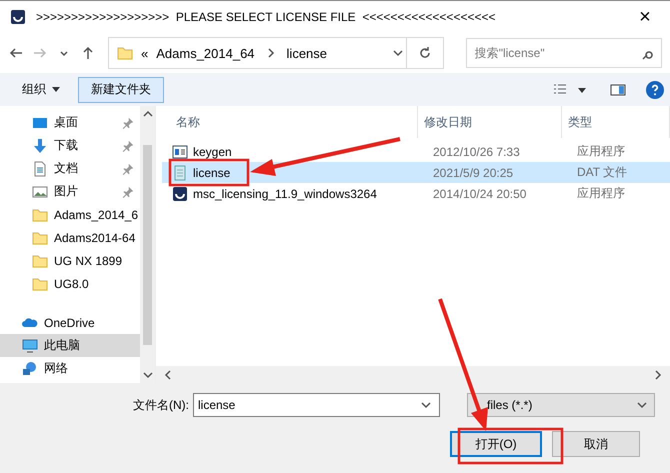 The width and height of the screenshot is (670, 473). What do you see at coordinates (473, 173) in the screenshot?
I see `date-cell-text: 2021/5/9 20:25` at bounding box center [473, 173].